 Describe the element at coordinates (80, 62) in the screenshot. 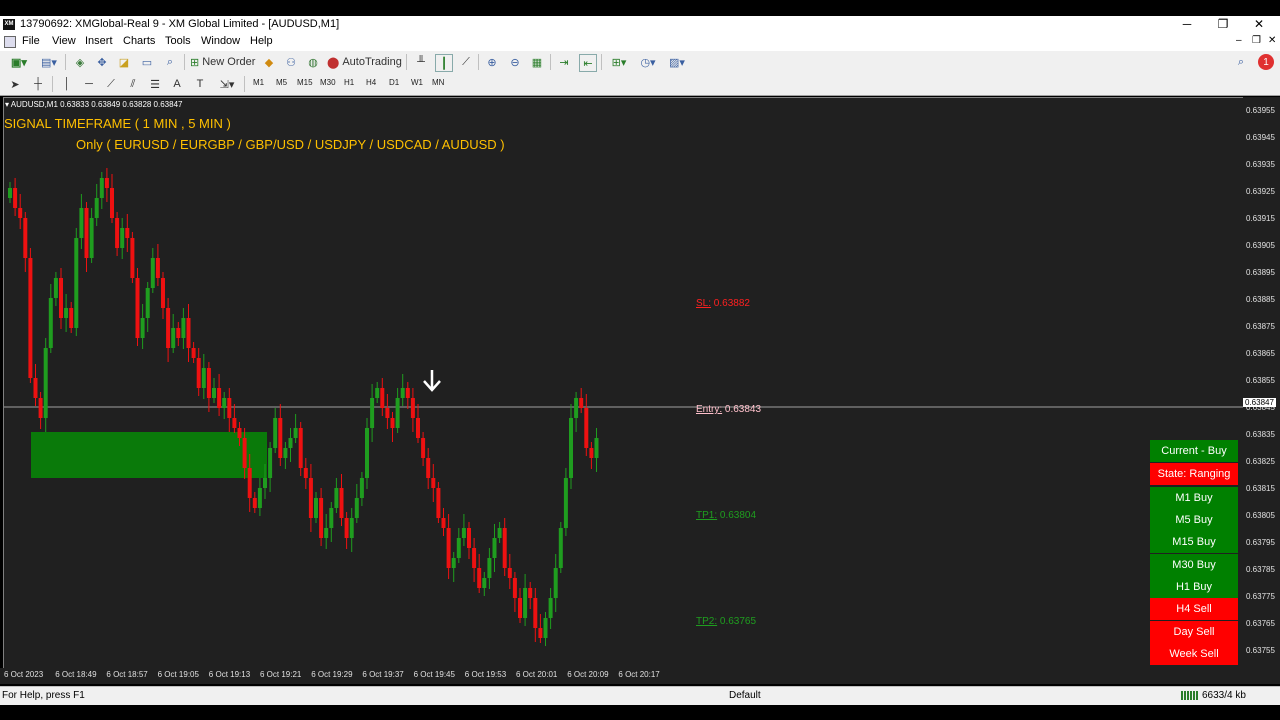

I see `market-watch-icon: ◈` at that location.